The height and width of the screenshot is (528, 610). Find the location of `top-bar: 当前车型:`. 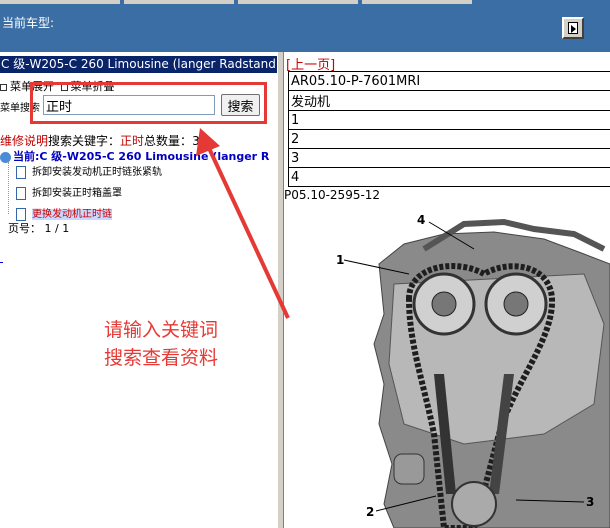

top-bar: 当前车型: is located at coordinates (305, 26).